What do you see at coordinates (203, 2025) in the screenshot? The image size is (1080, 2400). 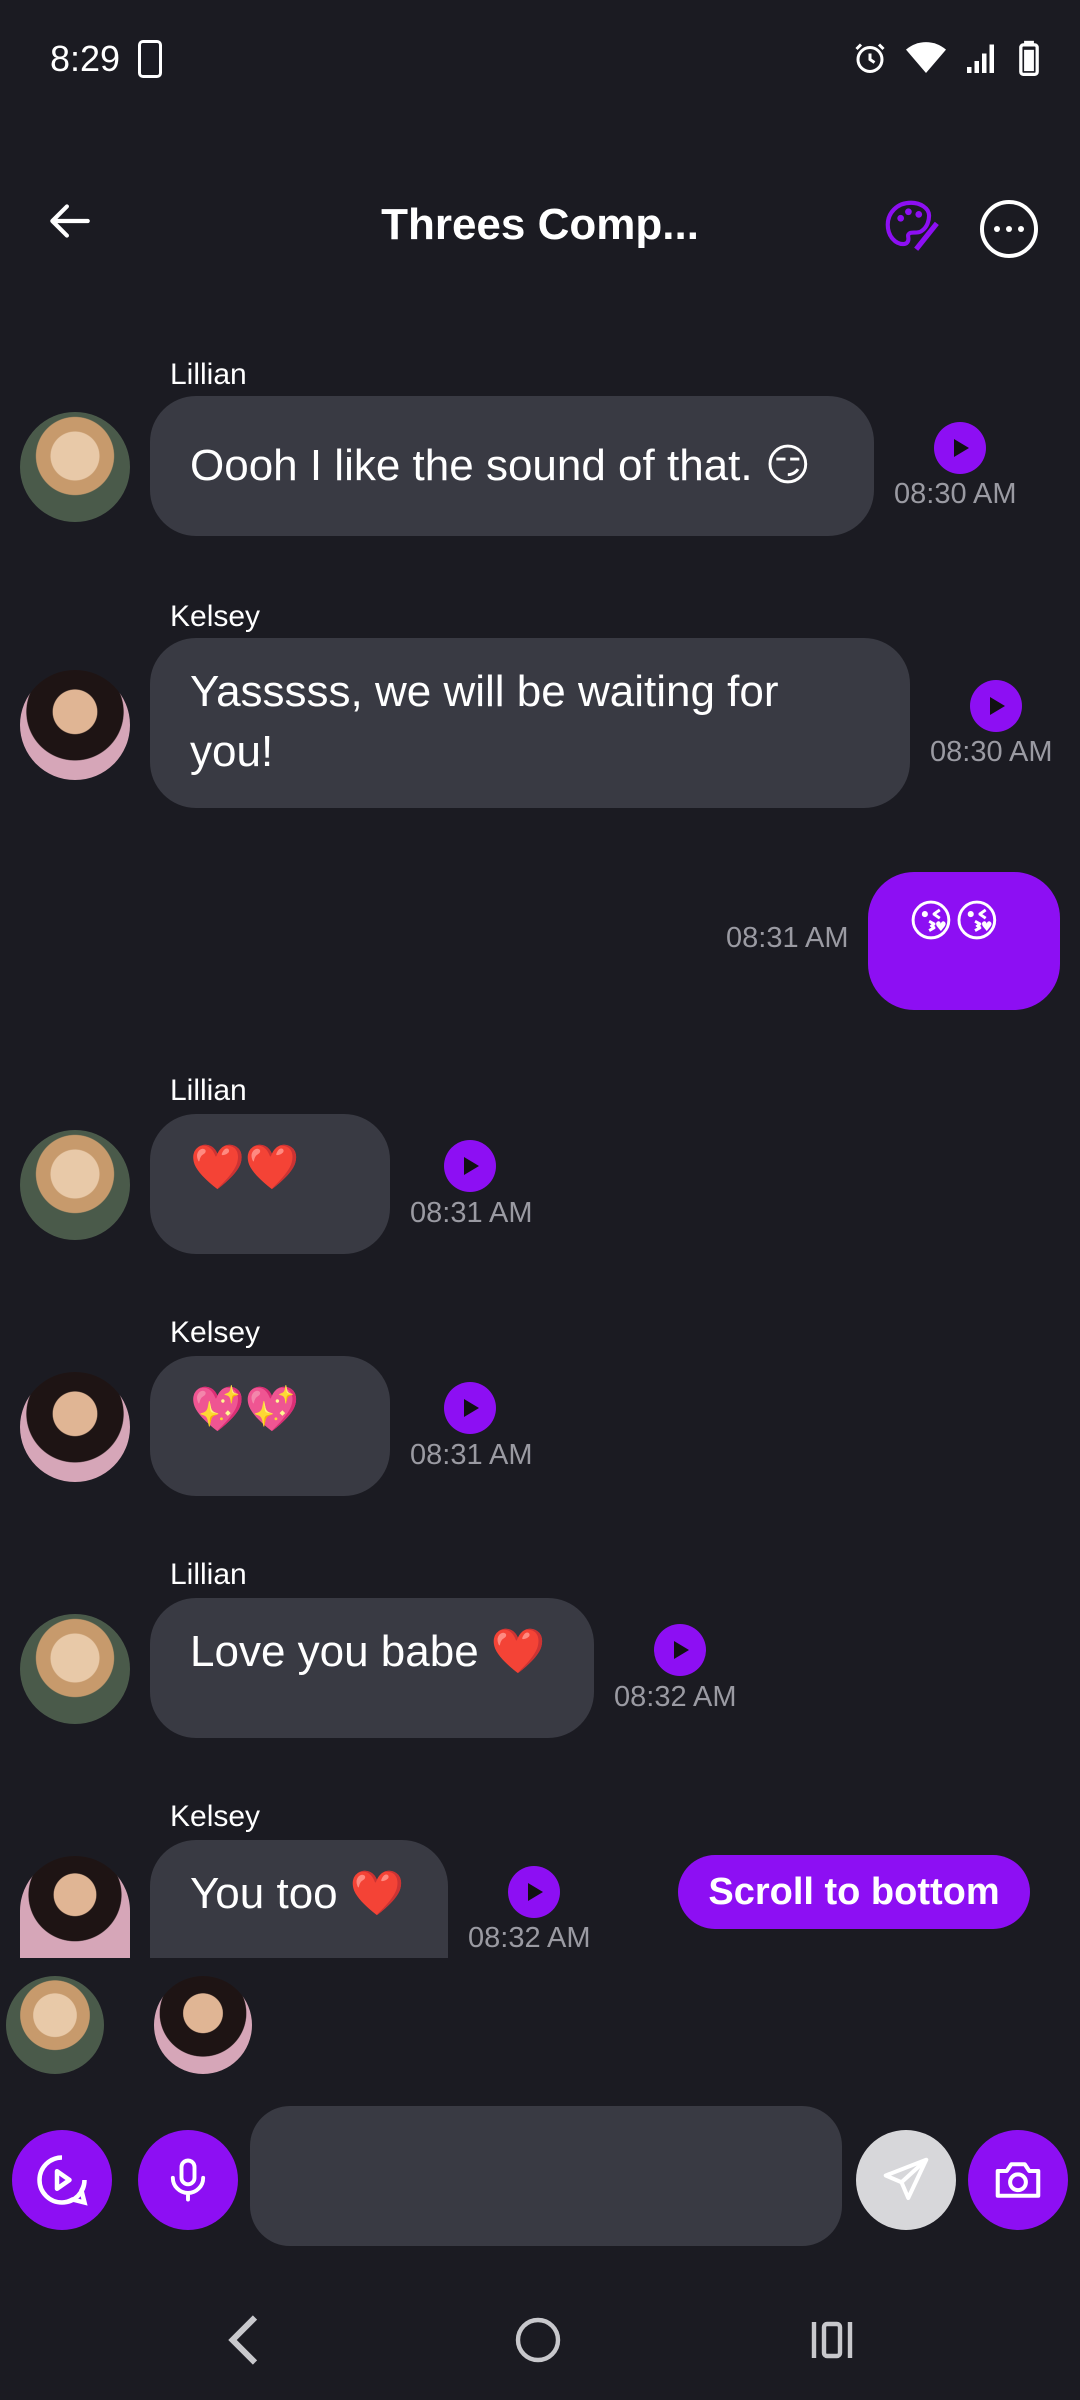 I see `participant-avatar-kelsey` at bounding box center [203, 2025].